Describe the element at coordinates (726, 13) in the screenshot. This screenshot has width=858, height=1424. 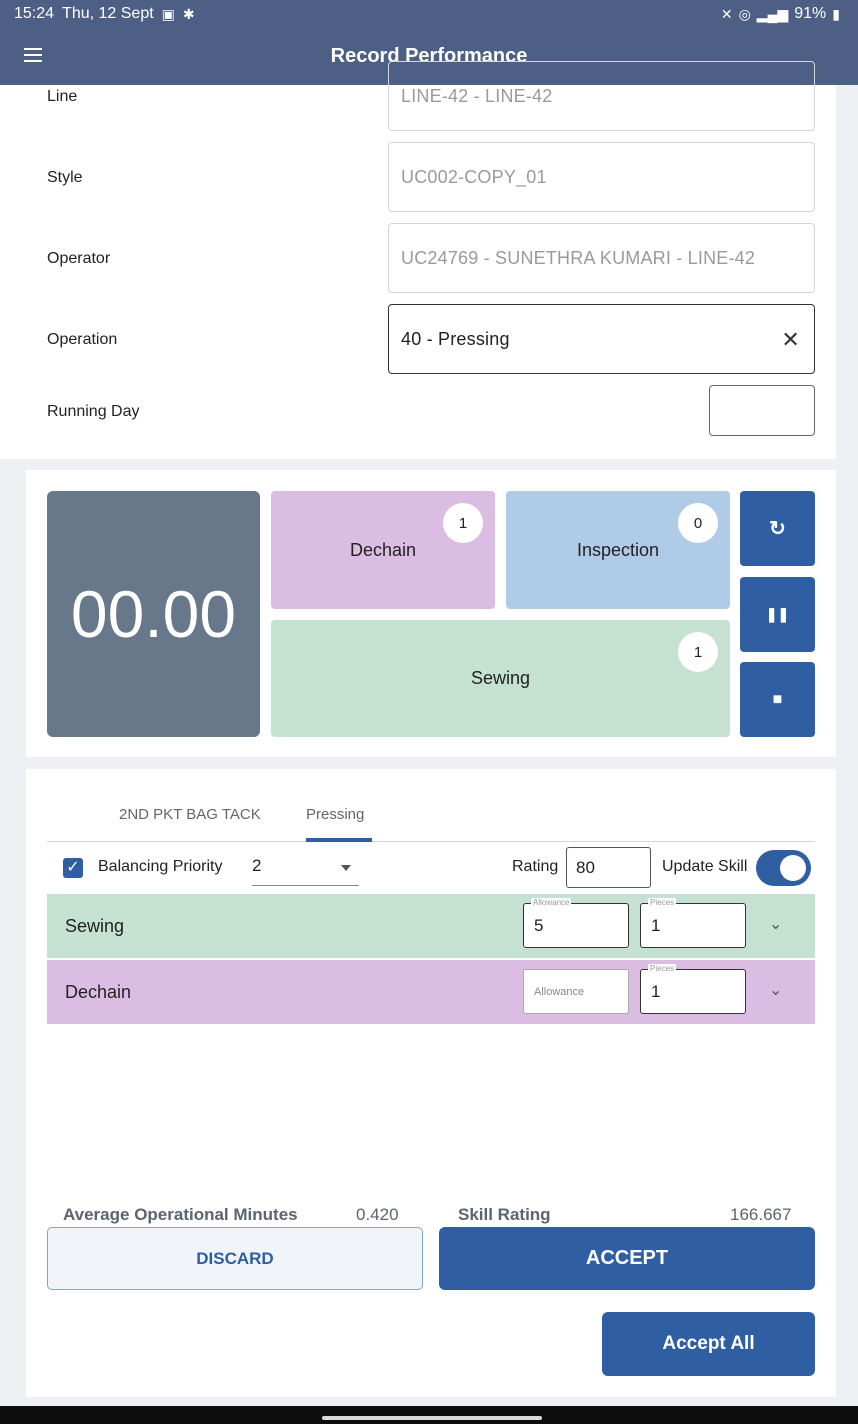
I see `mute-icon: ✕` at that location.